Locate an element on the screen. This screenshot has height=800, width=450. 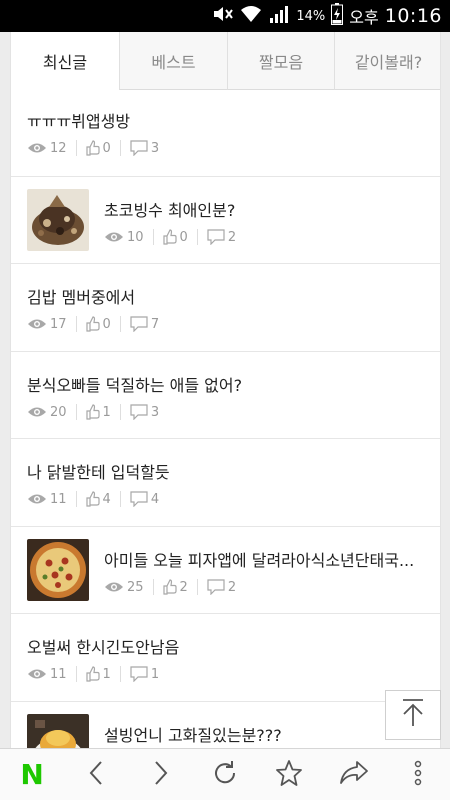
post-stats: 10 0 2 is located at coordinates (170, 237).